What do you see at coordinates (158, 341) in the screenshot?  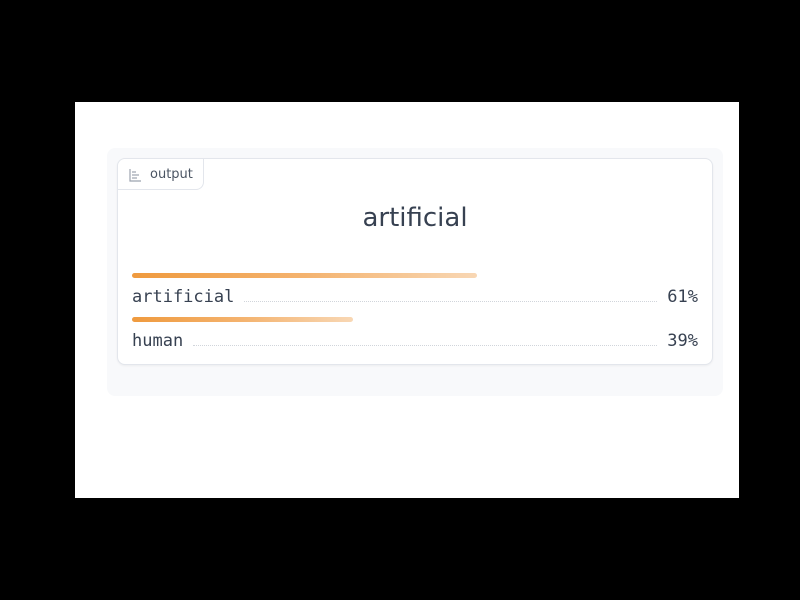 I see `confidence-label: human` at bounding box center [158, 341].